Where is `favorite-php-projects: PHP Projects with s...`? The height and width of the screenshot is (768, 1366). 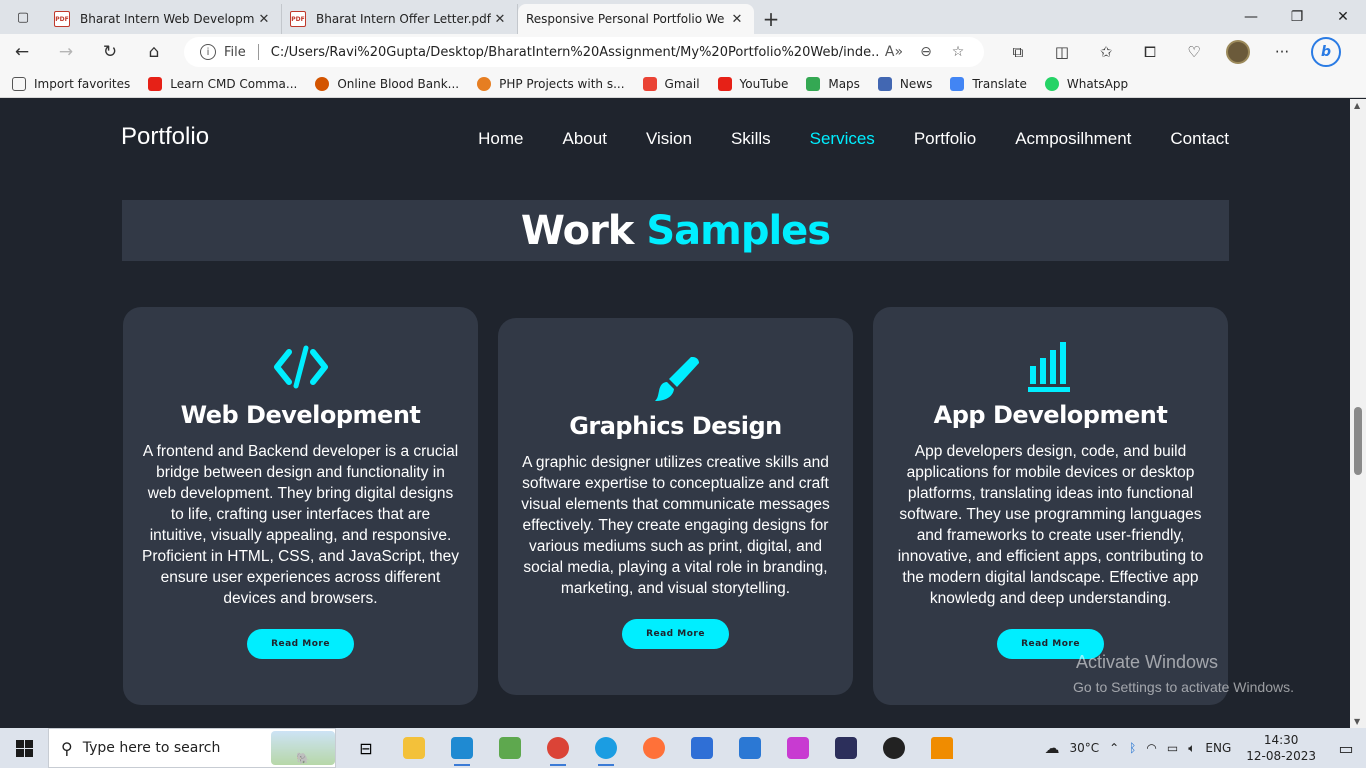
favorite-php-projects: PHP Projects with s... is located at coordinates (551, 83).